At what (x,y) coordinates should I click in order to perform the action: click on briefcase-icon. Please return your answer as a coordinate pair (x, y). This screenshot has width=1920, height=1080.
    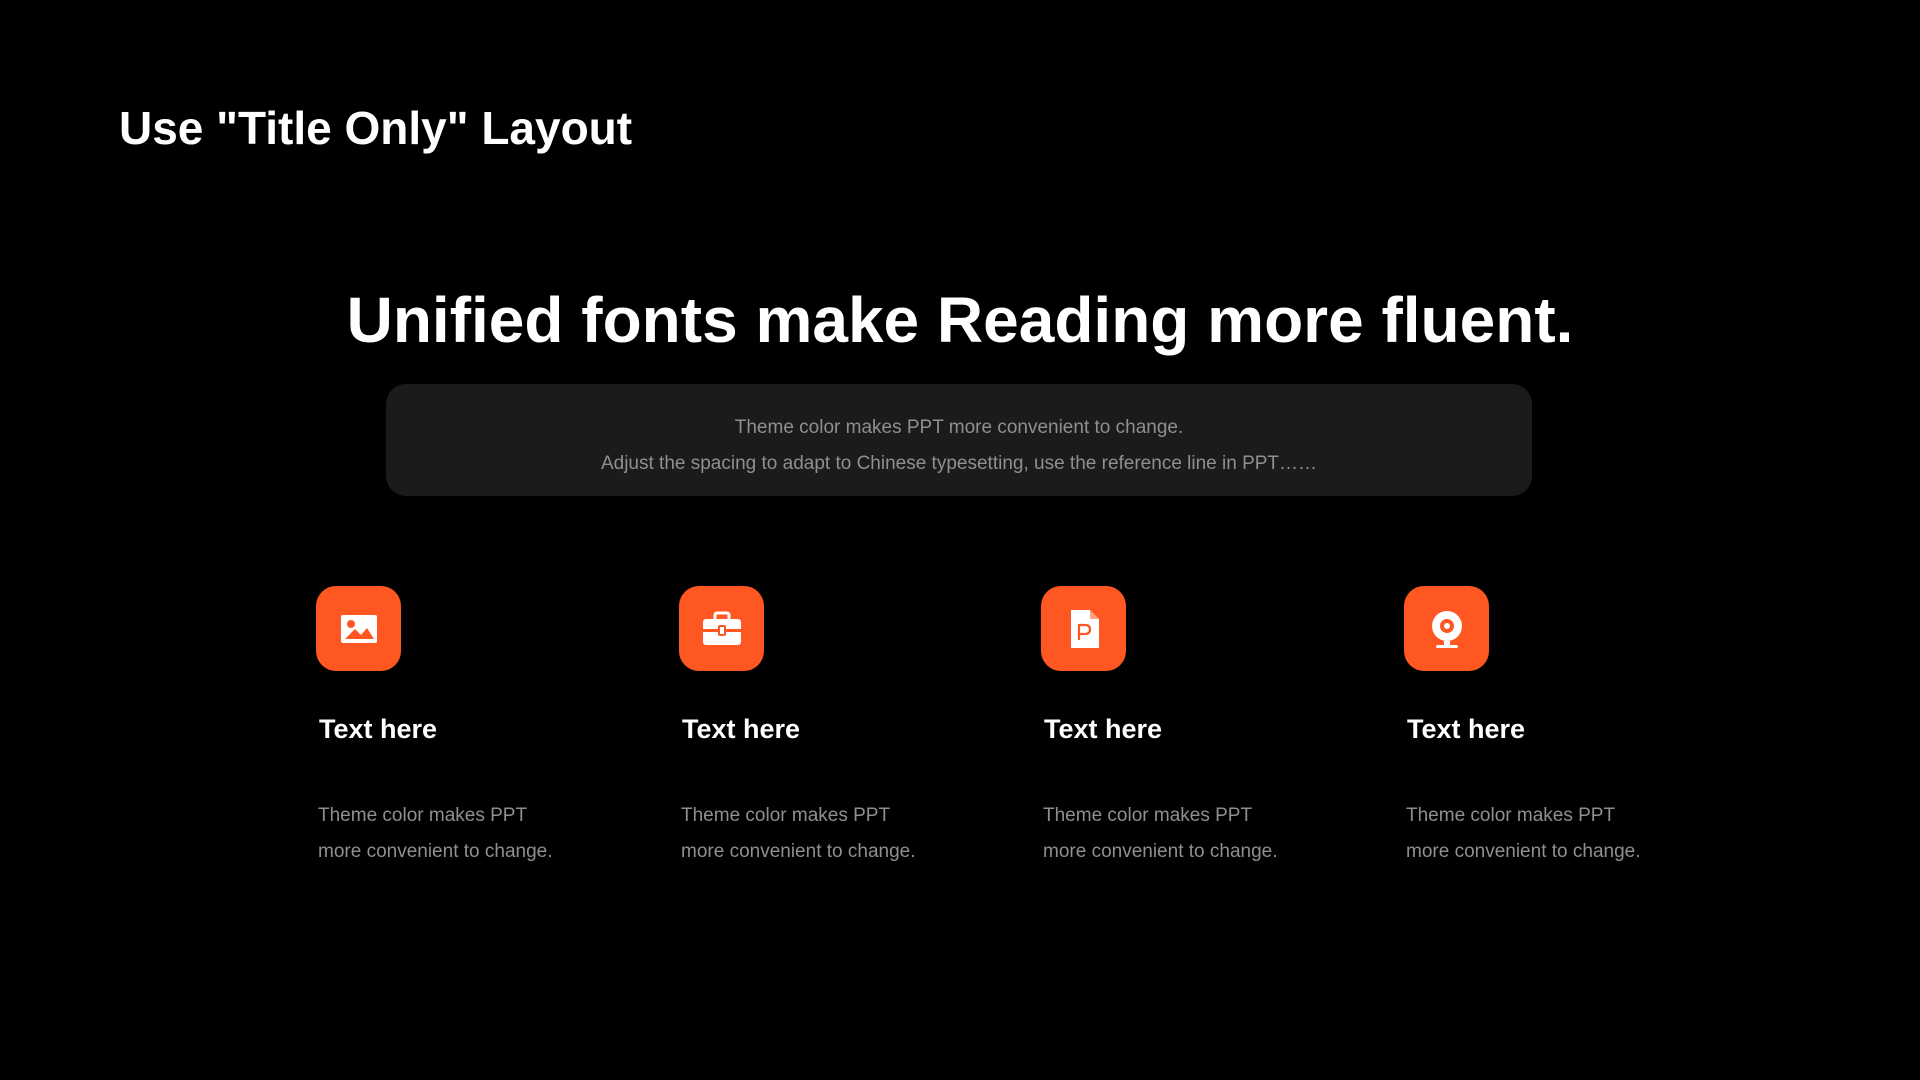
    Looking at the image, I should click on (721, 628).